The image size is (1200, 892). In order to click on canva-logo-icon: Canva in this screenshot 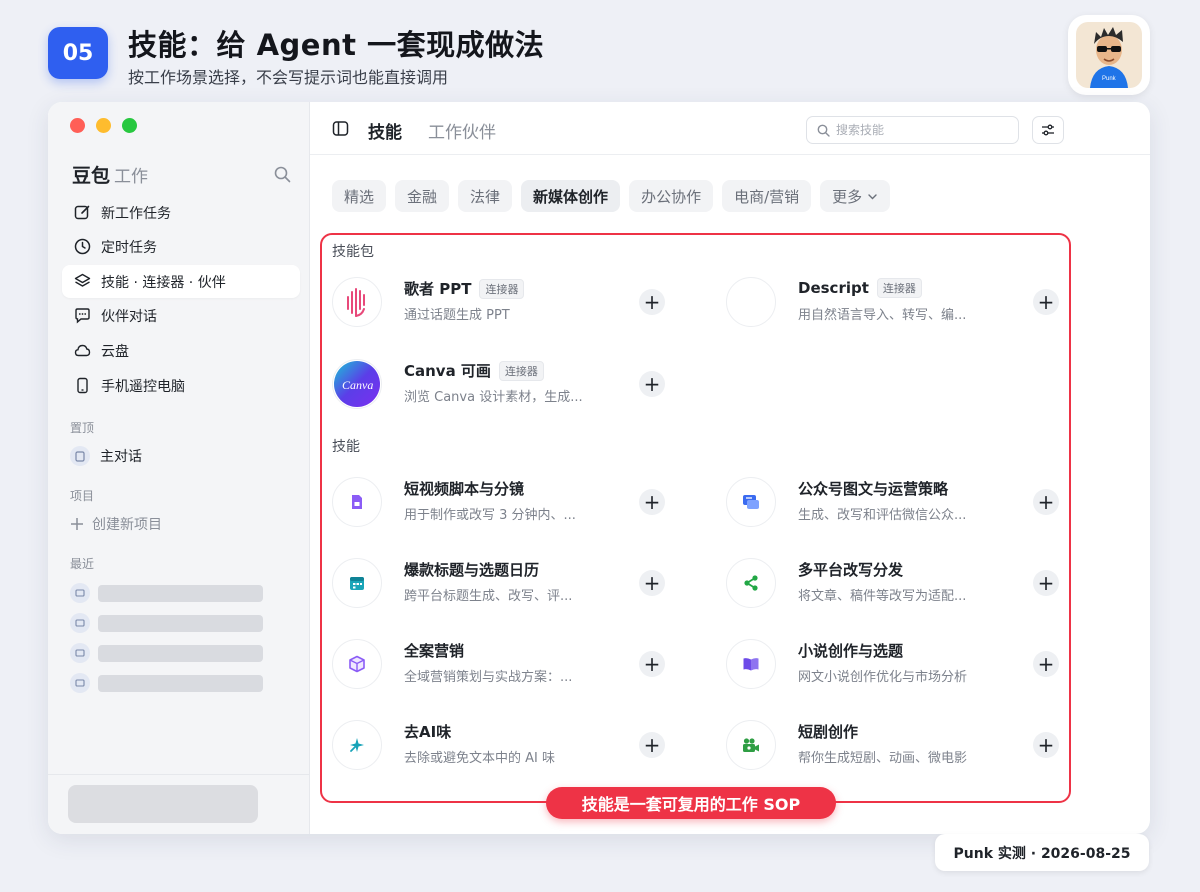, I will do `click(357, 384)`.